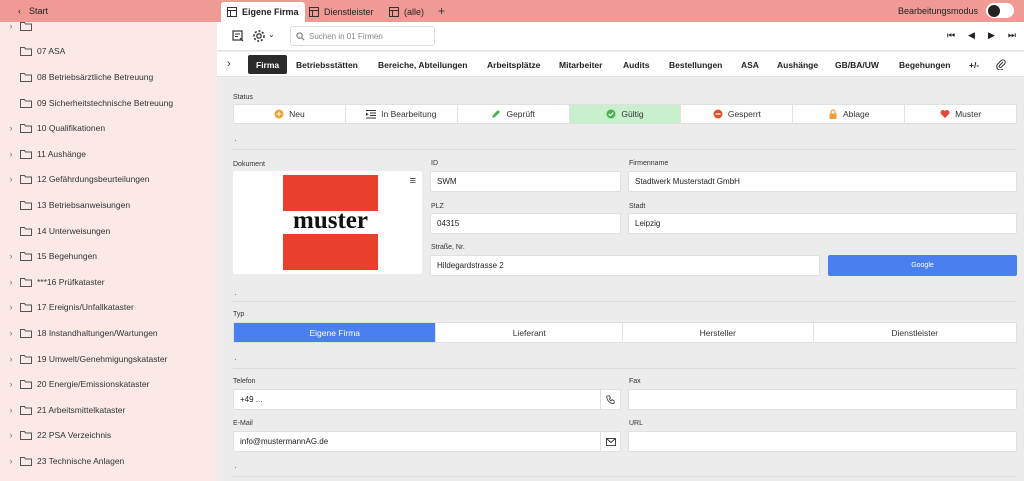  What do you see at coordinates (915, 332) in the screenshot?
I see `typ-option: Dienstleister` at bounding box center [915, 332].